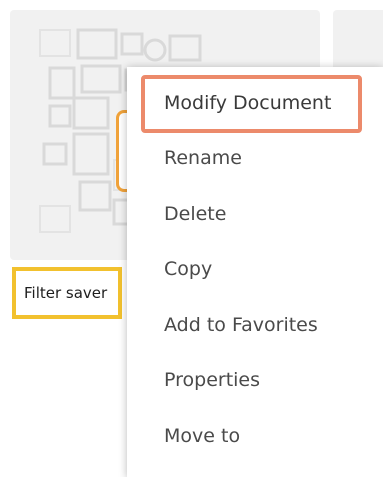 The width and height of the screenshot is (383, 477). I want to click on menu-item-move-to: Move to, so click(202, 436).